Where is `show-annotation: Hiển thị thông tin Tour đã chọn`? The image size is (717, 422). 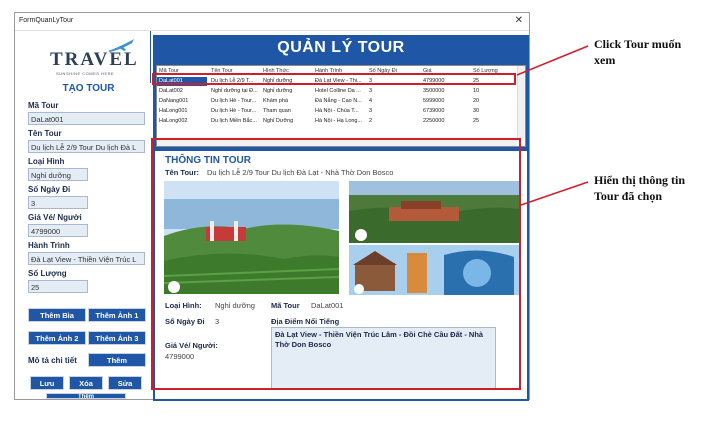
show-annotation: Hiển thị thông tin Tour đã chọn is located at coordinates (640, 188).